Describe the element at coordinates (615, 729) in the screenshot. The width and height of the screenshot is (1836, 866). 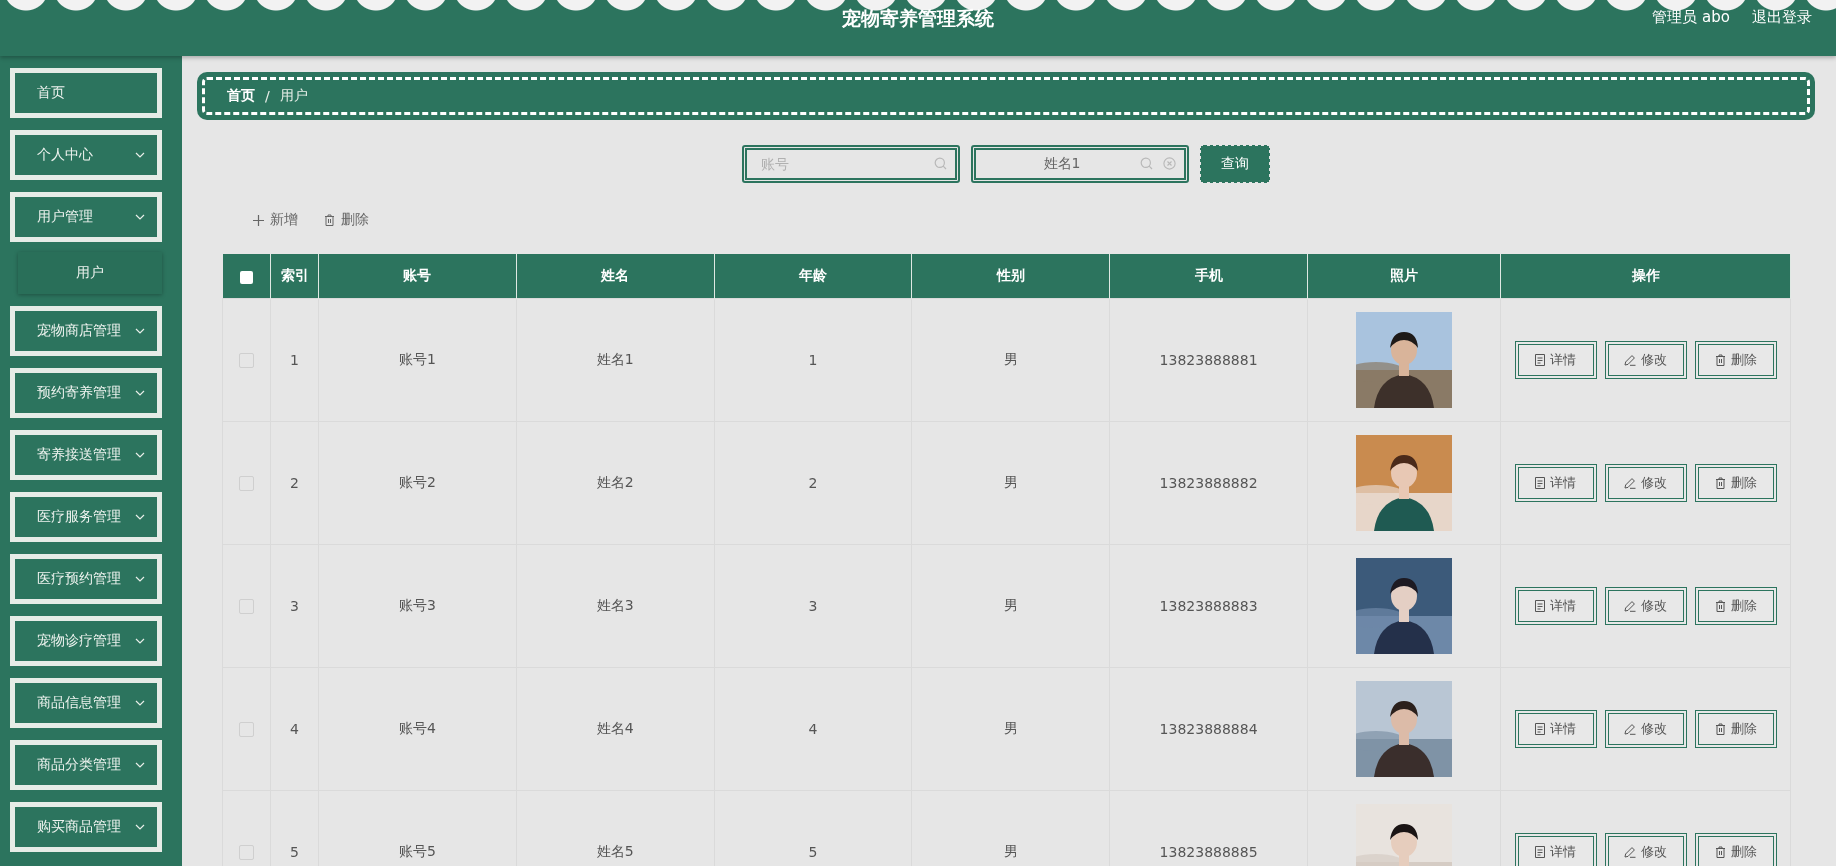
I see `table-cell: 姓名4` at that location.